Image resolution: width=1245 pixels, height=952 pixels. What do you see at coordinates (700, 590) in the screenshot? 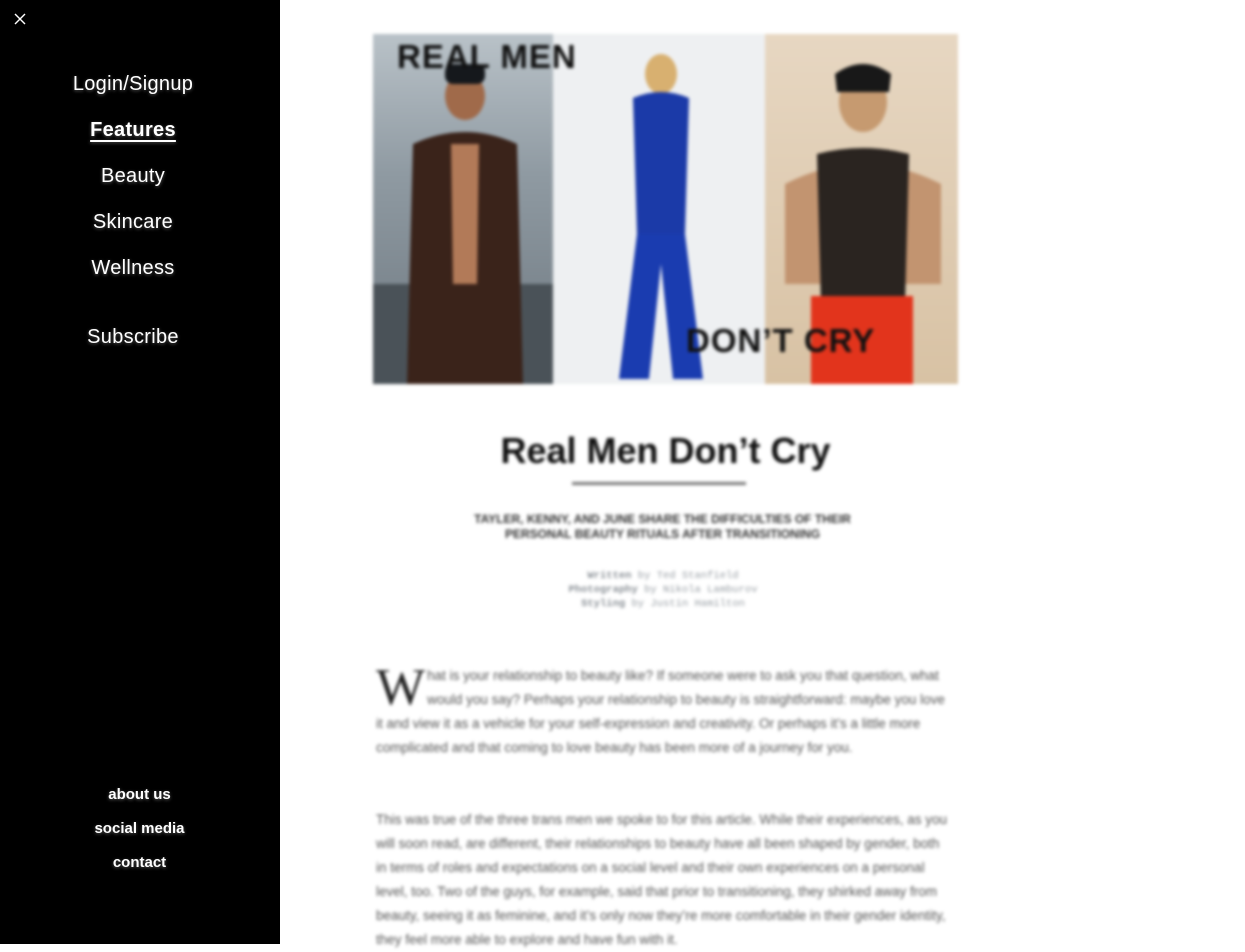
I see `credit-photography-by: by Nikola Lamburov` at bounding box center [700, 590].